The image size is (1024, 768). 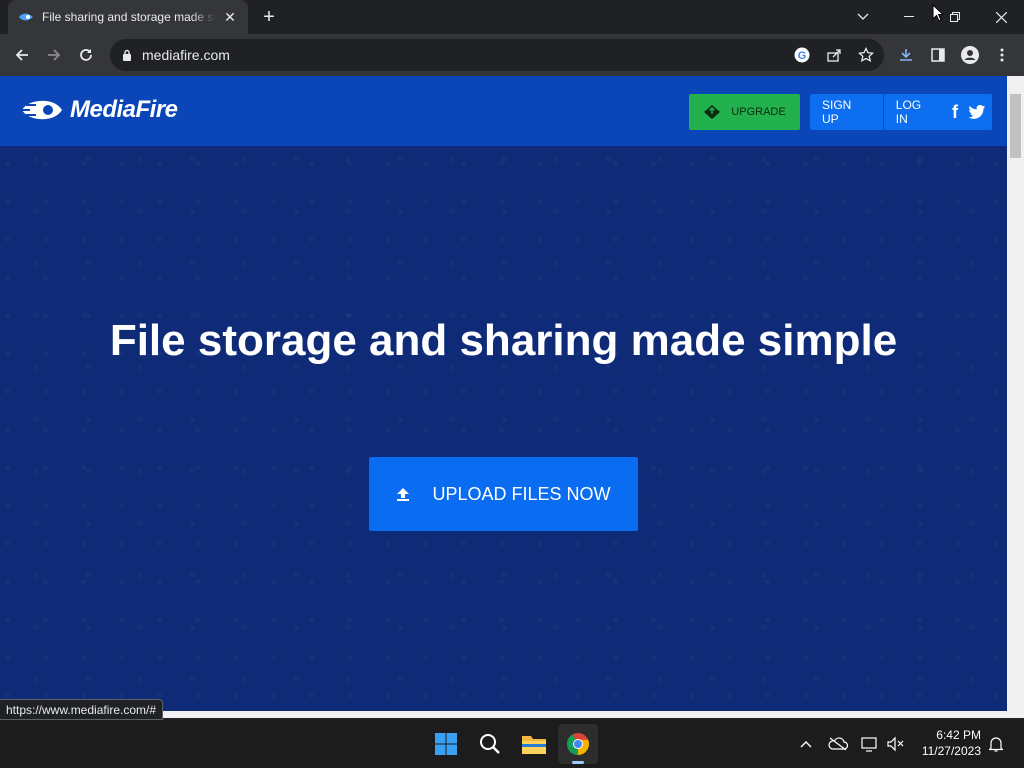 What do you see at coordinates (834, 55) in the screenshot?
I see `share-icon` at bounding box center [834, 55].